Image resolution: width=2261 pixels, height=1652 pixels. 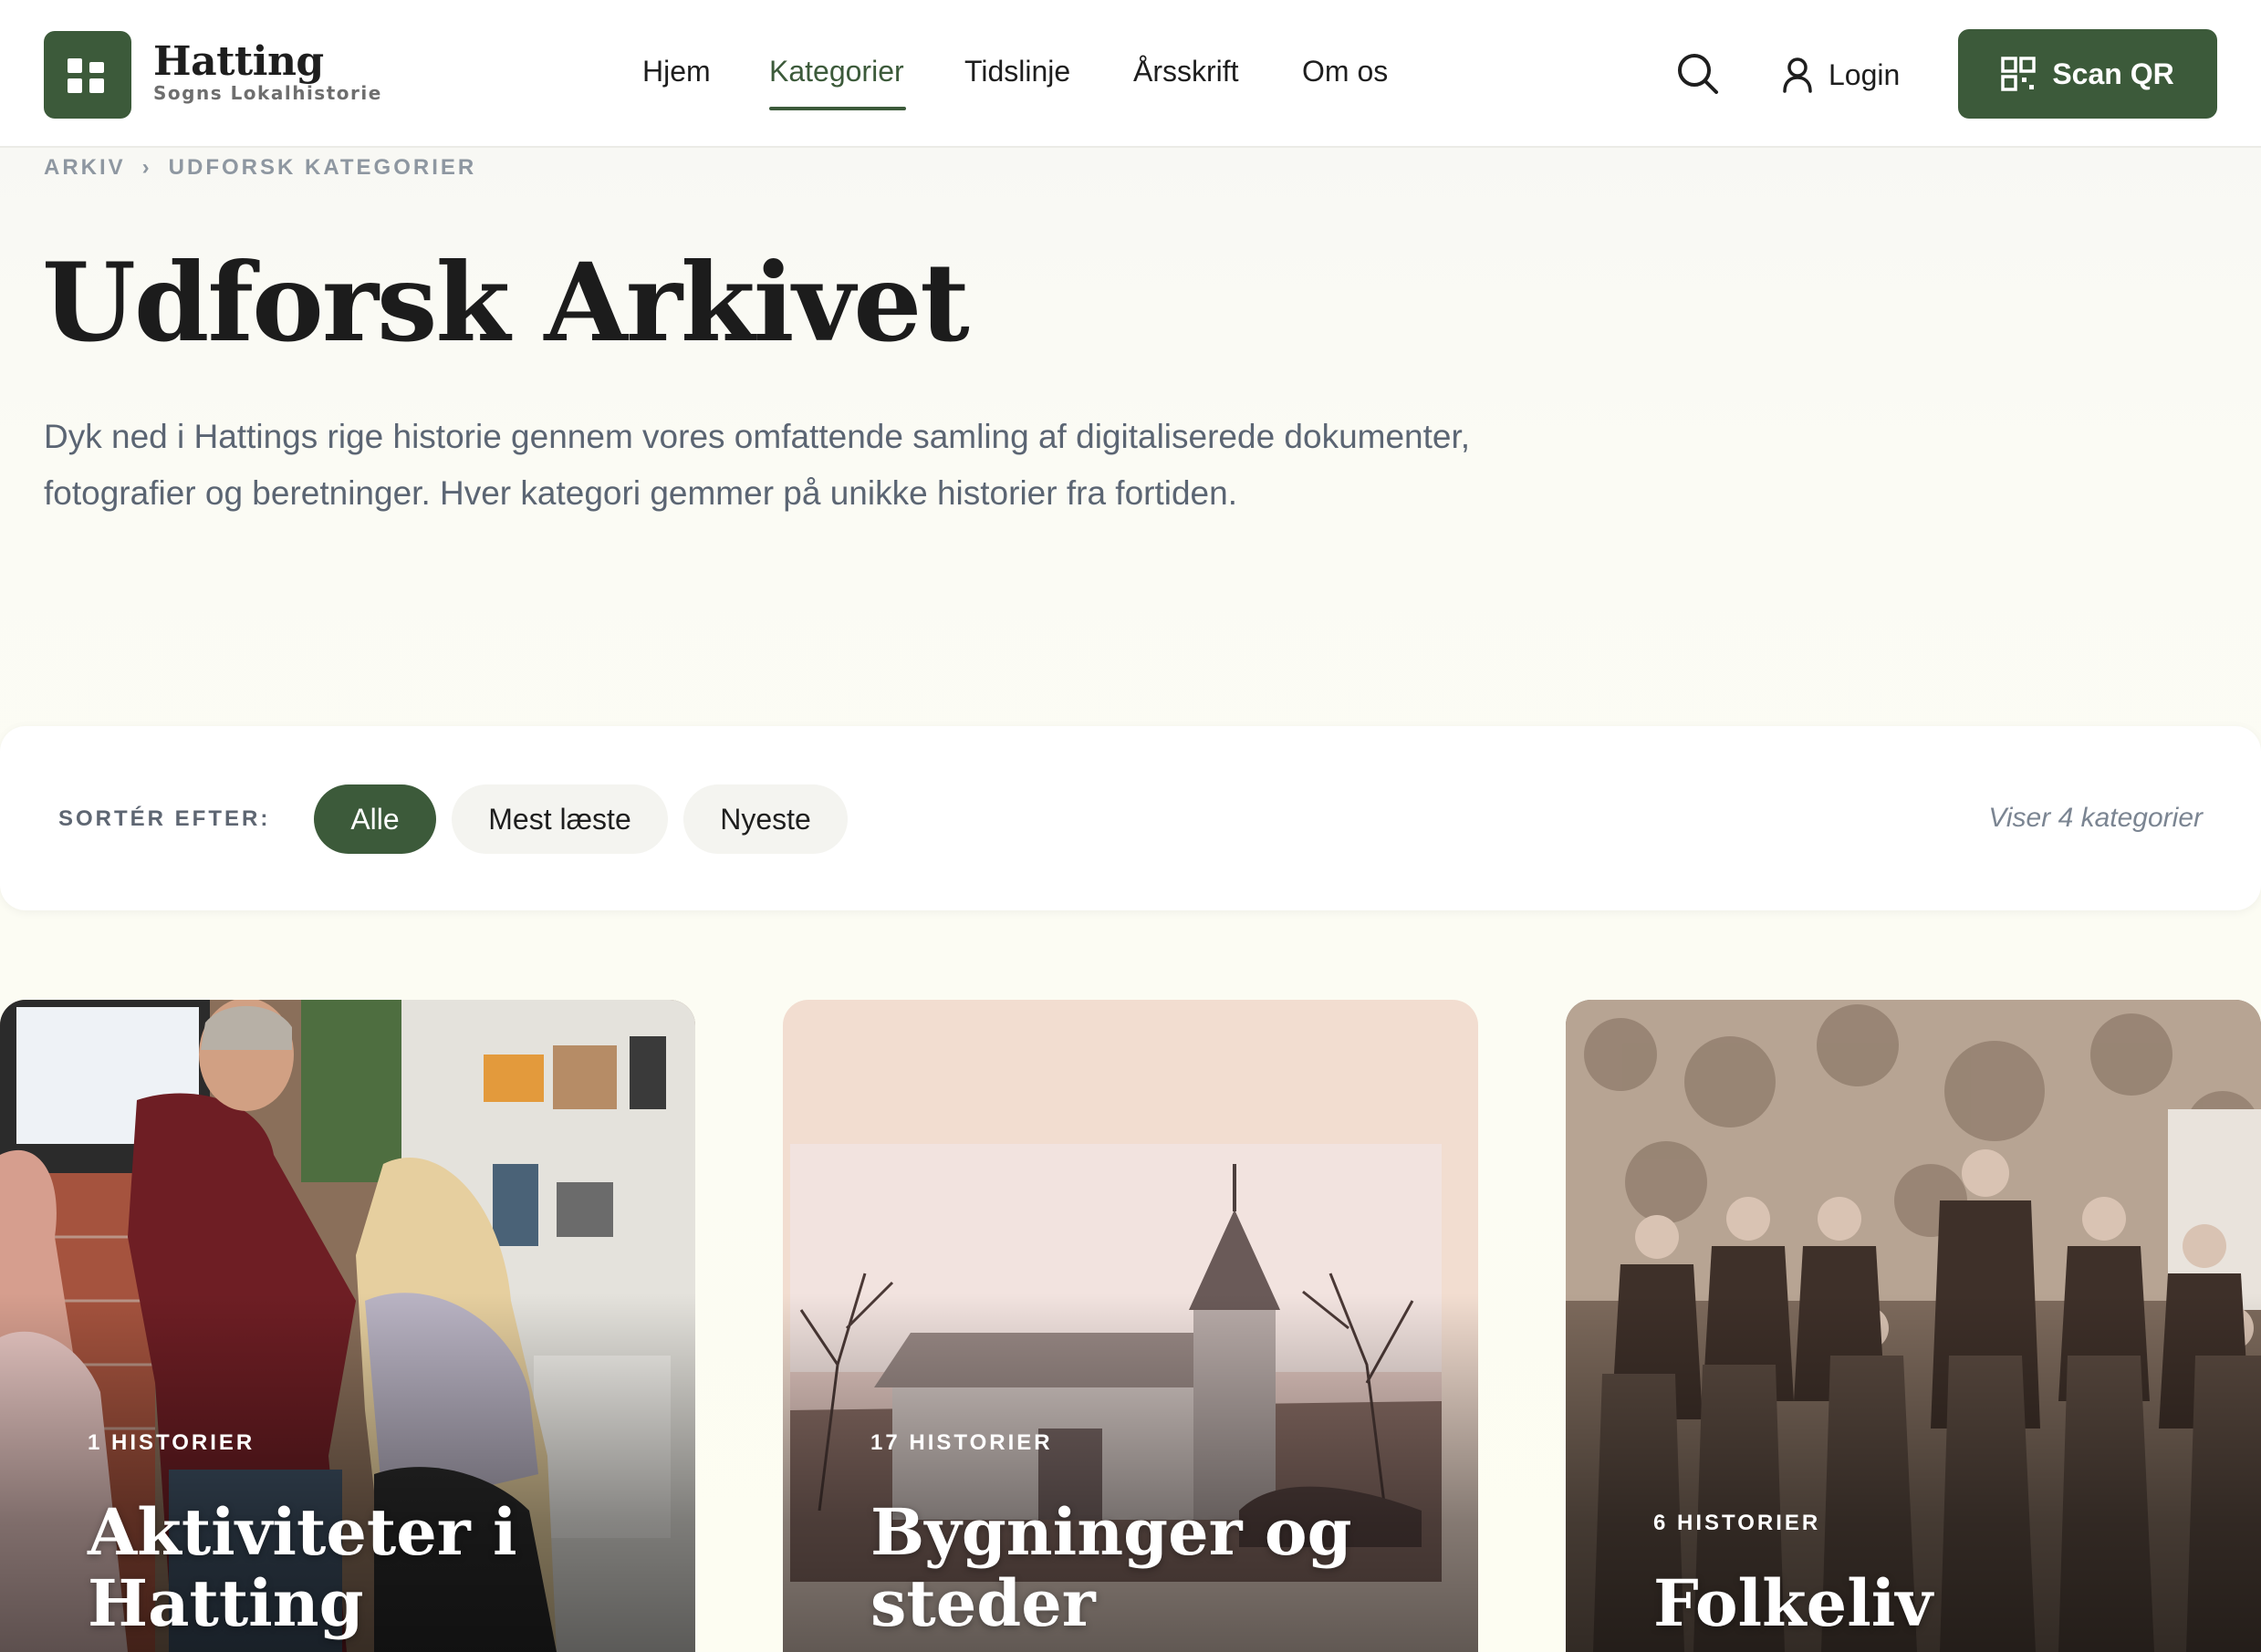 I want to click on scan-qr-button: Scan QR, so click(x=2087, y=74).